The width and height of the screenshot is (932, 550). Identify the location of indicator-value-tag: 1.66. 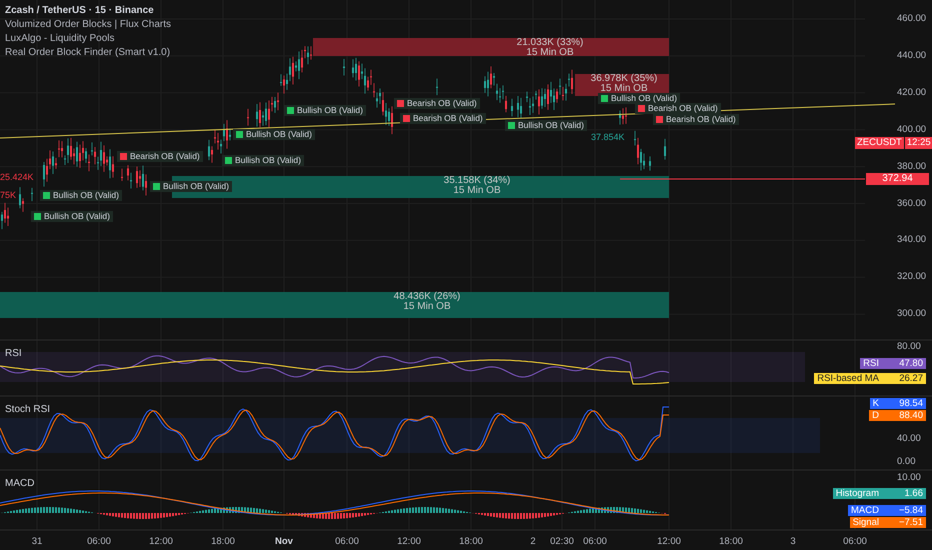
(904, 493).